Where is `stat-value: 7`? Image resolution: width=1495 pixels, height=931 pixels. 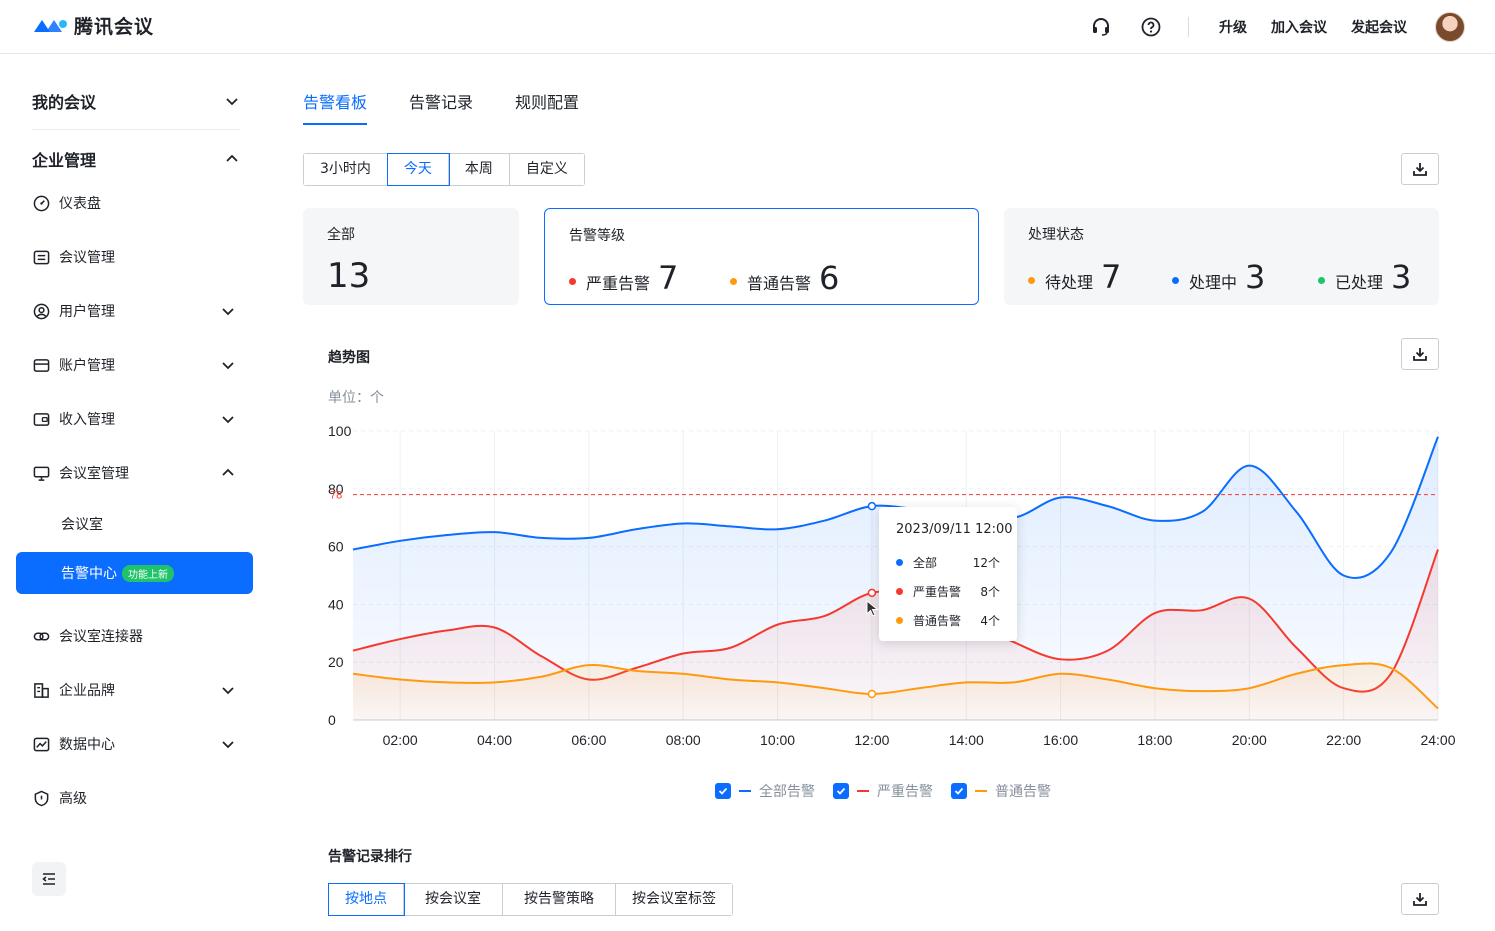 stat-value: 7 is located at coordinates (1111, 277).